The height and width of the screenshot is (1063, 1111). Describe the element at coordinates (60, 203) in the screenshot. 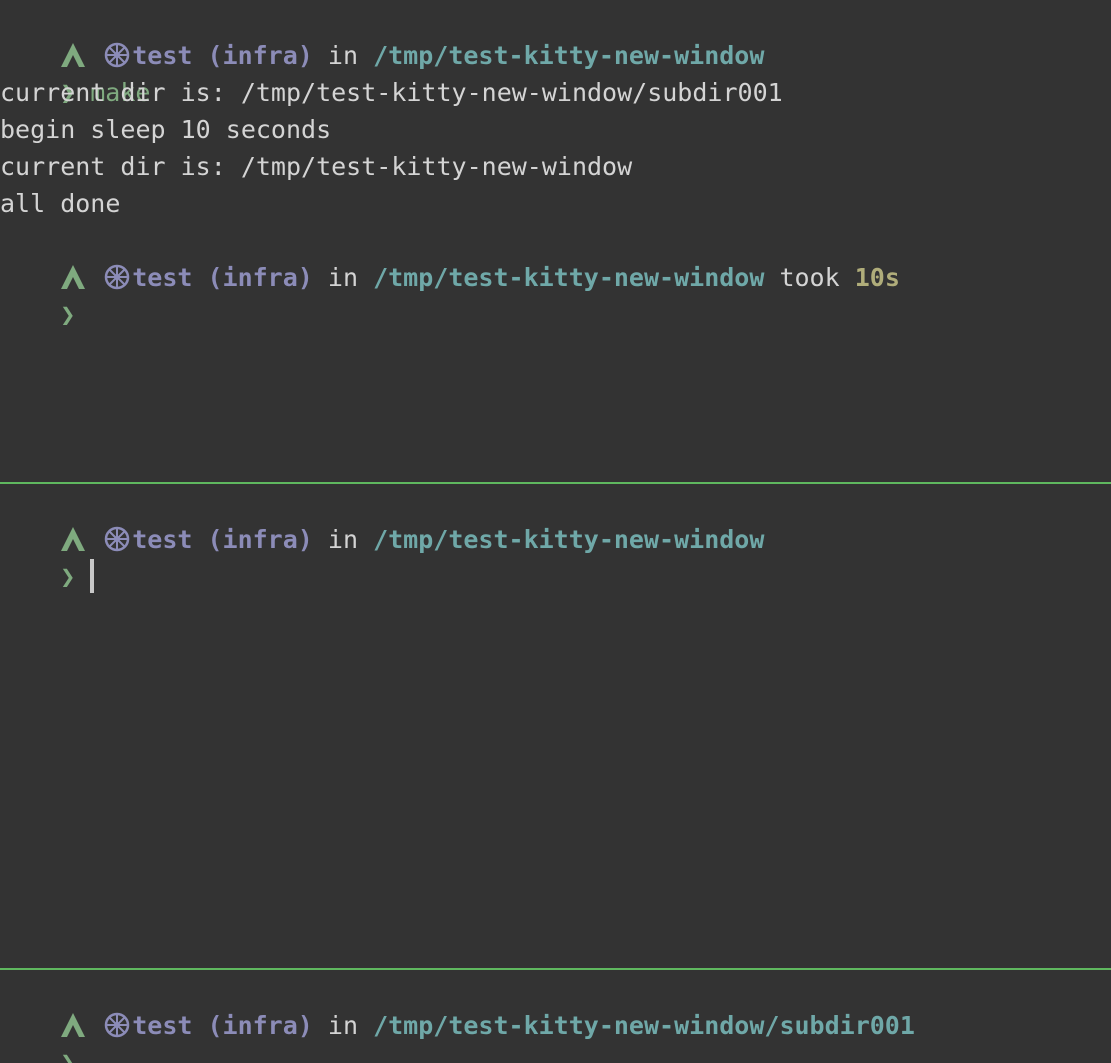

I see `output-line: all done` at that location.